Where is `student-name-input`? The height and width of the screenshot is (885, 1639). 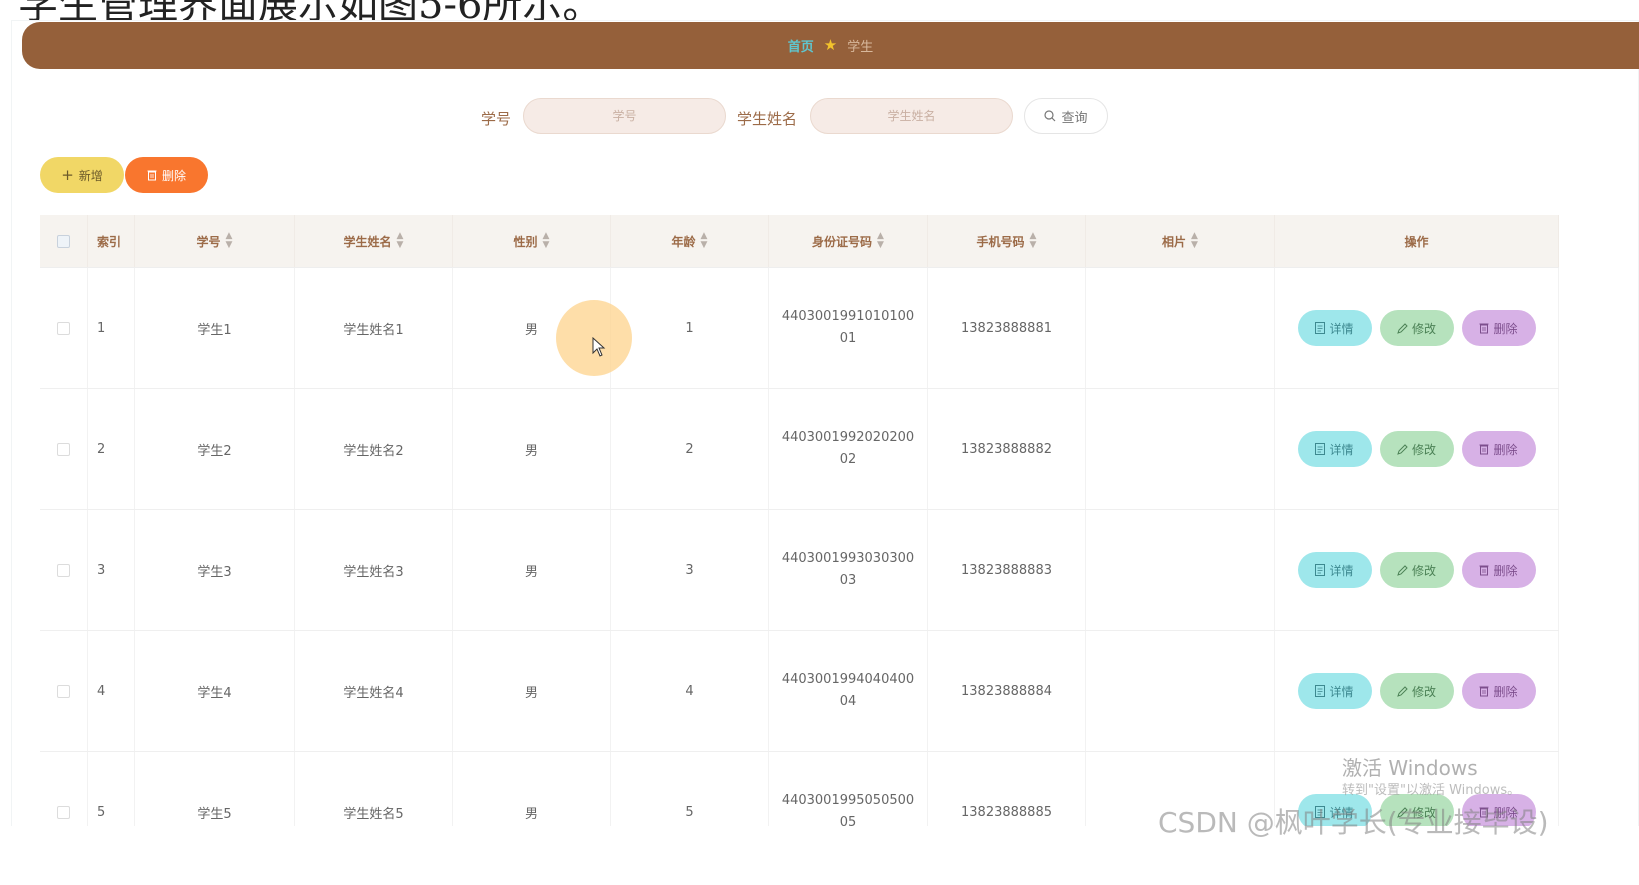 student-name-input is located at coordinates (911, 116).